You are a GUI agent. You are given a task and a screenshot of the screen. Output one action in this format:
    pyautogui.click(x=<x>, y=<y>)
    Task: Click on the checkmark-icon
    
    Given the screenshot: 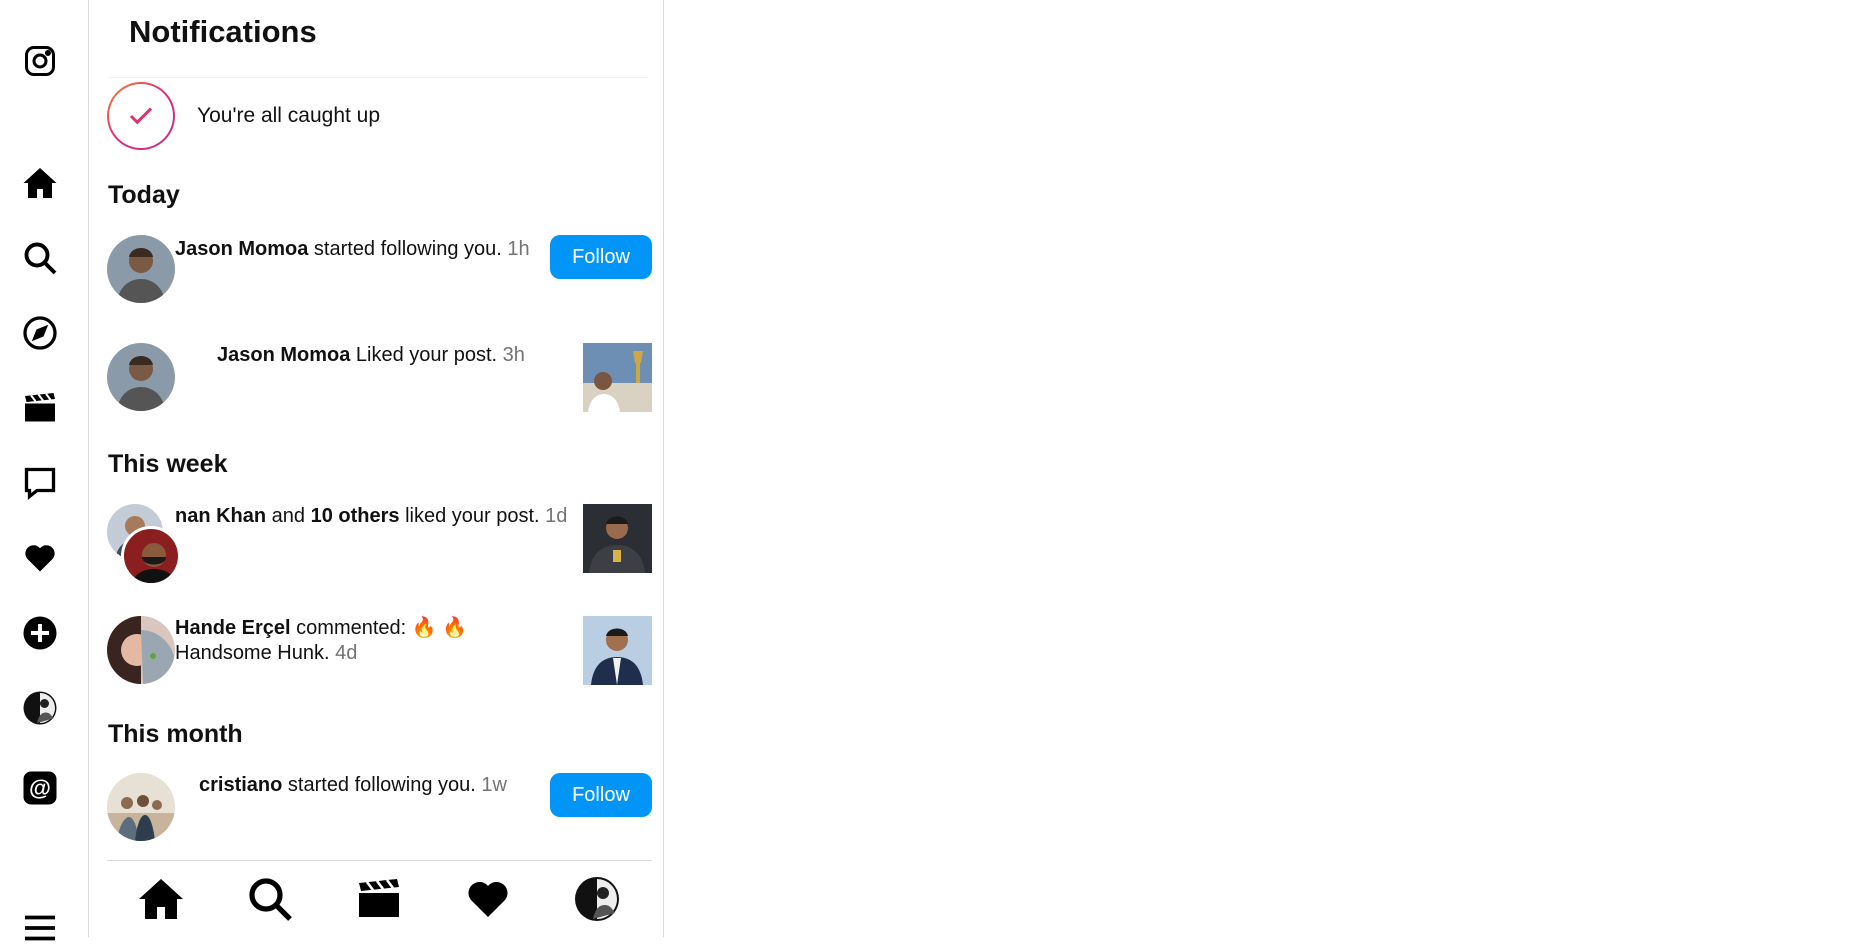 What is the action you would take?
    pyautogui.click(x=141, y=116)
    